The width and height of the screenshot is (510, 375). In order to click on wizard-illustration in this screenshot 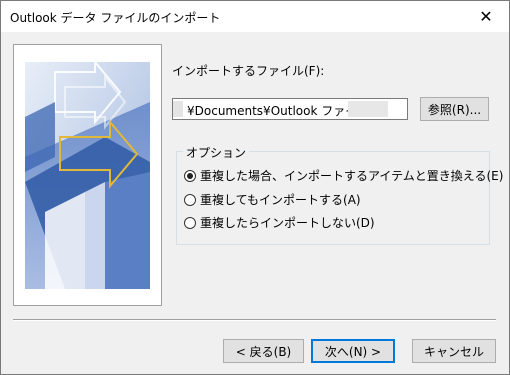, I will do `click(87, 175)`.